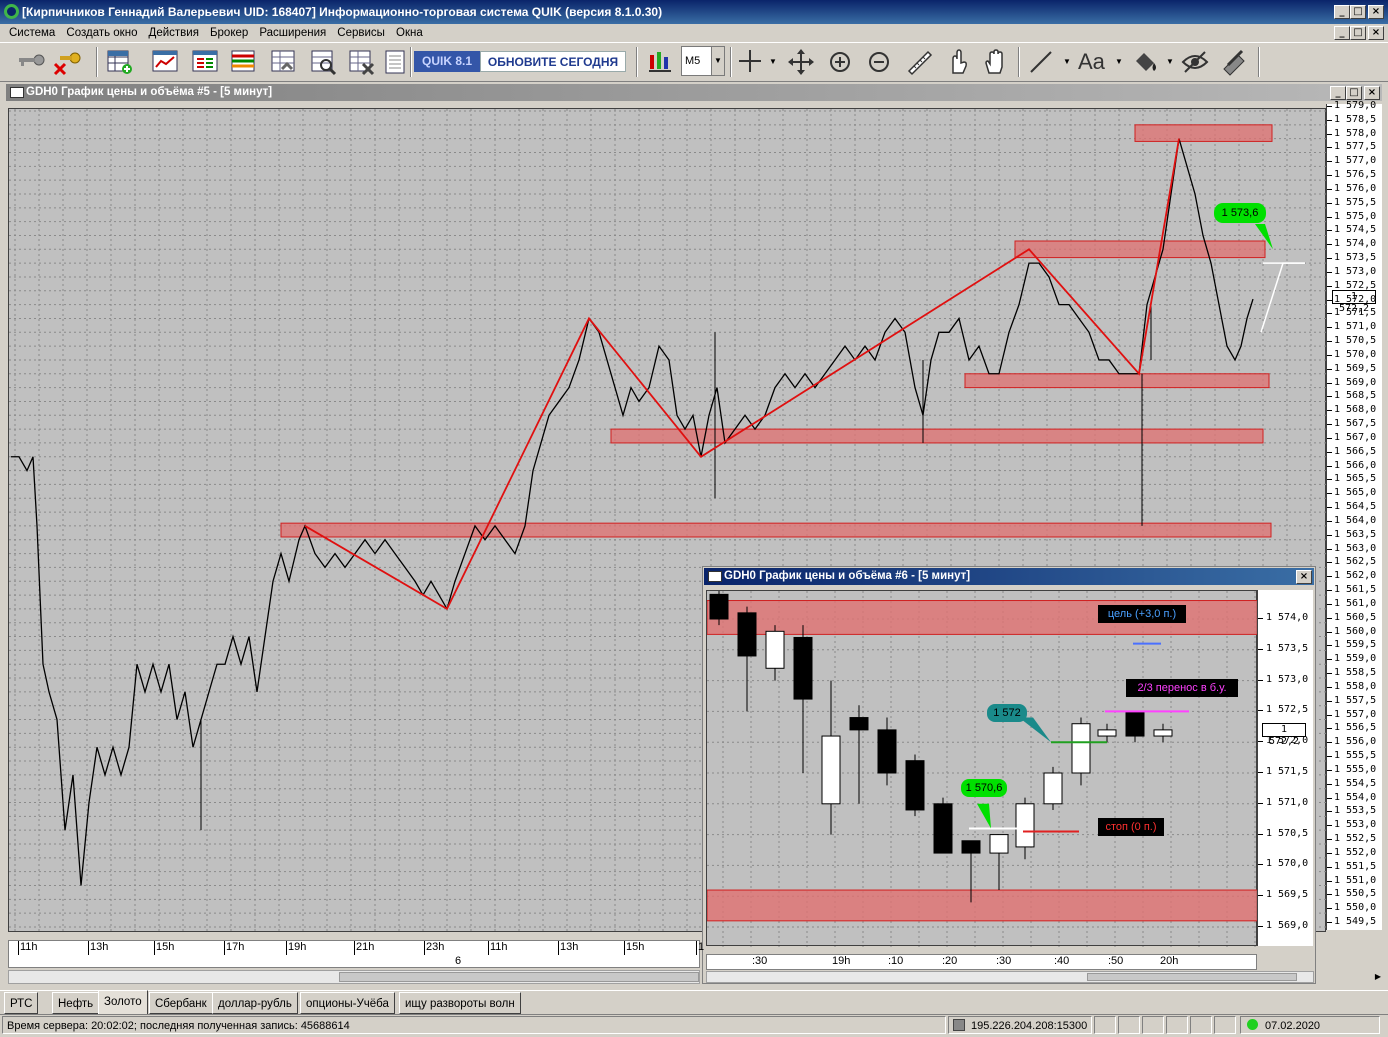  Describe the element at coordinates (1358, 33) in the screenshot. I see `mdi-restore-button: □` at that location.